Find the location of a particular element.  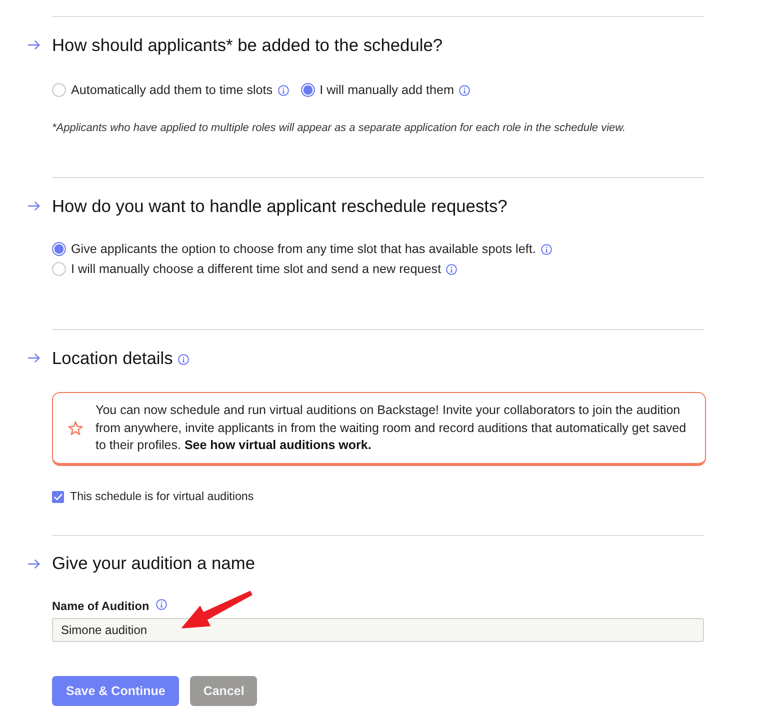

checkbox-label: This schedule is for virtual auditions is located at coordinates (162, 496).